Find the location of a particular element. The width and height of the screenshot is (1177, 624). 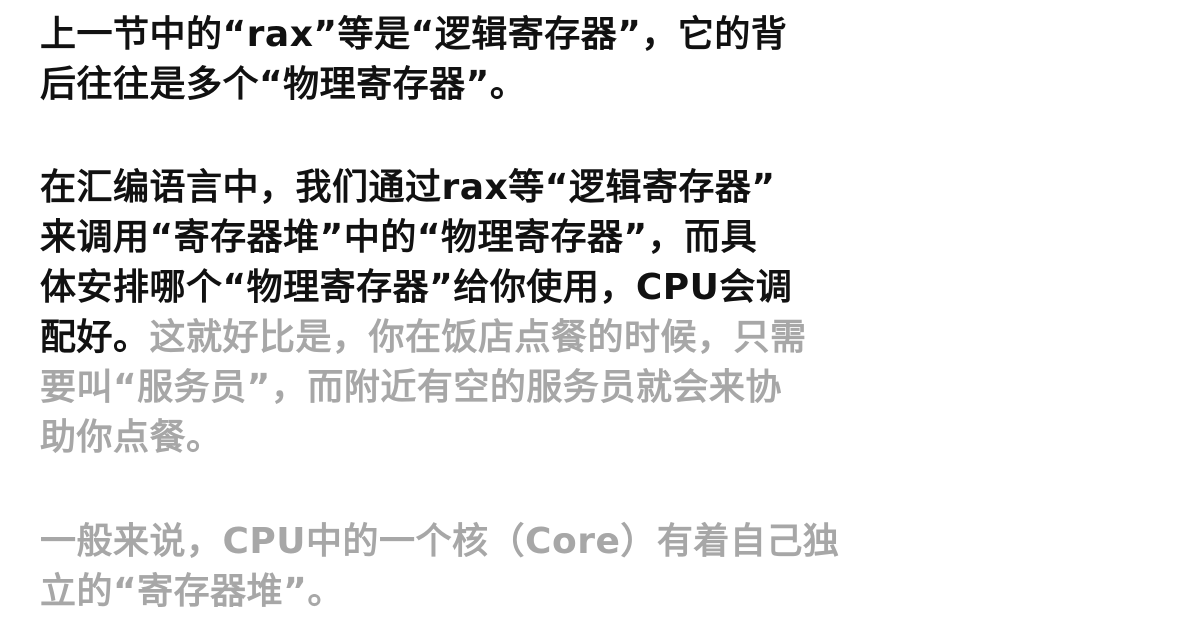

paragraph-core-register-file: 一般来说，CPU中的一个核（Core）有着自己独 立的“寄存器堆”。 is located at coordinates (439, 567).